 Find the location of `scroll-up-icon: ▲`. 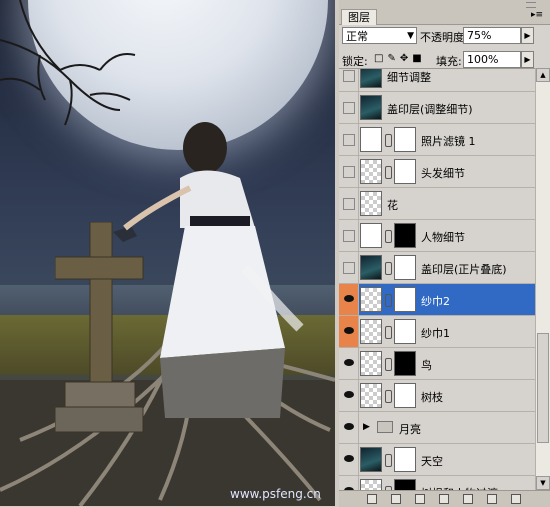

scroll-up-icon: ▲ is located at coordinates (543, 75).